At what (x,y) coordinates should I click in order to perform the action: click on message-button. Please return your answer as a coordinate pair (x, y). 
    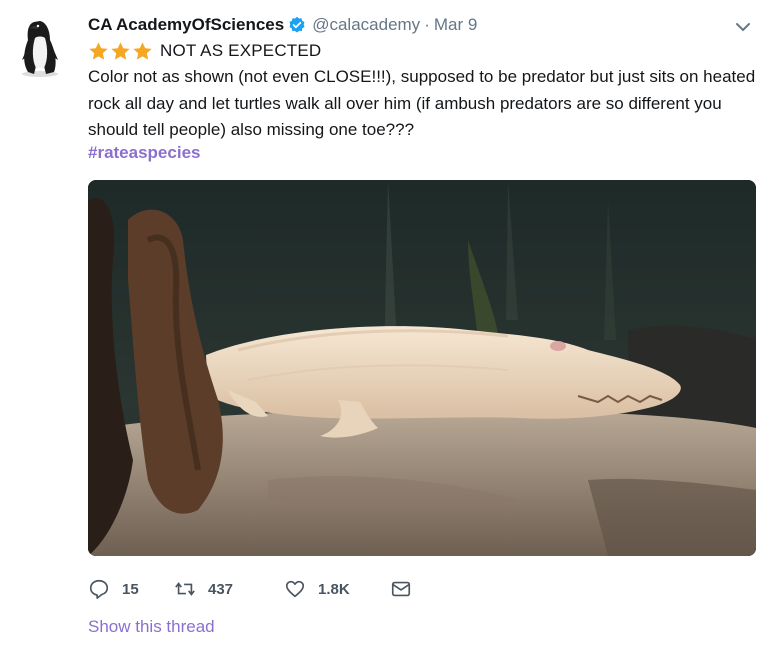
    Looking at the image, I should click on (401, 589).